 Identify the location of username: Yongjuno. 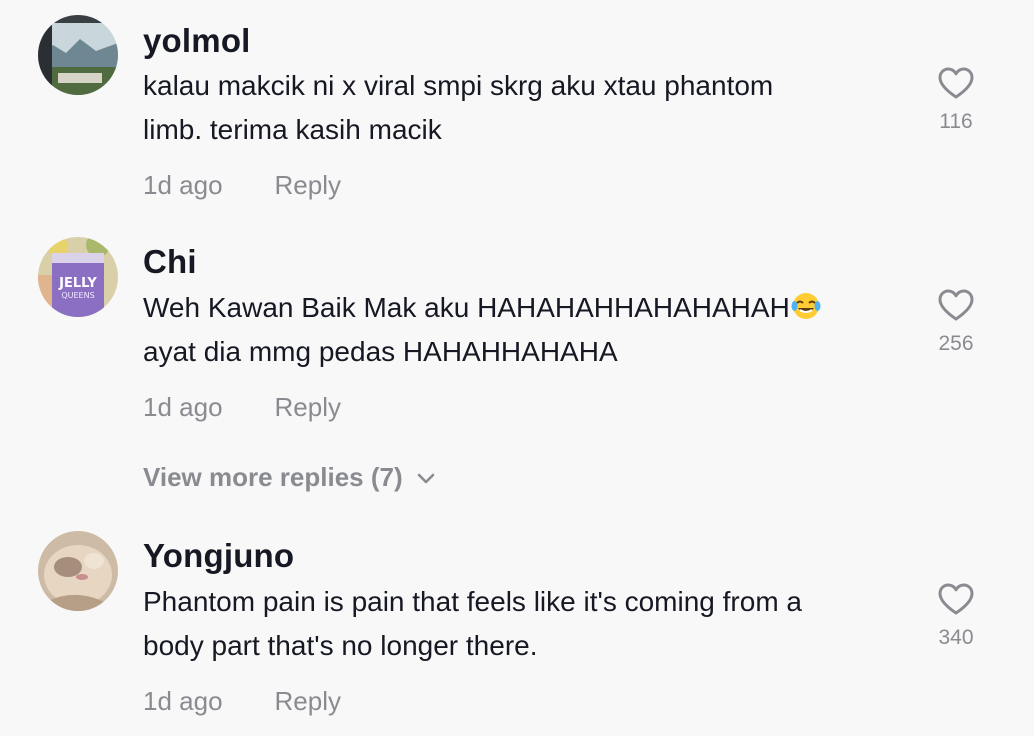
(218, 556).